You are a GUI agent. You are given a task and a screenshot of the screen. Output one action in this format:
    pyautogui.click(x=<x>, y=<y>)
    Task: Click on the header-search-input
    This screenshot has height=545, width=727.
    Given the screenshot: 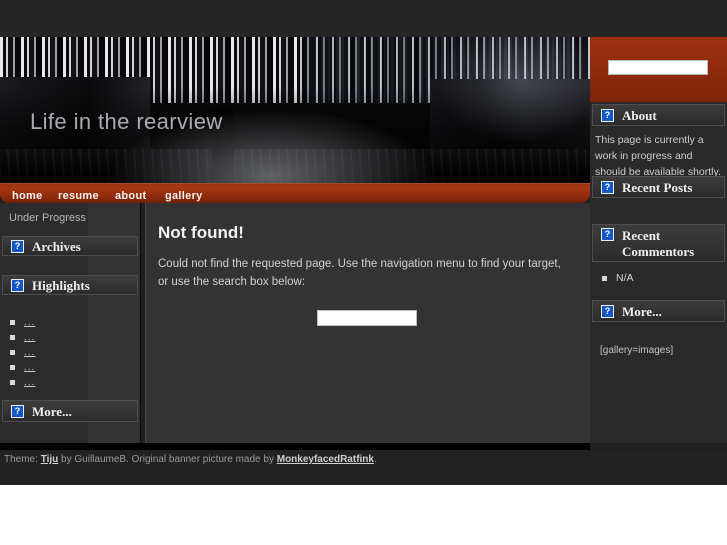 What is the action you would take?
    pyautogui.click(x=658, y=67)
    